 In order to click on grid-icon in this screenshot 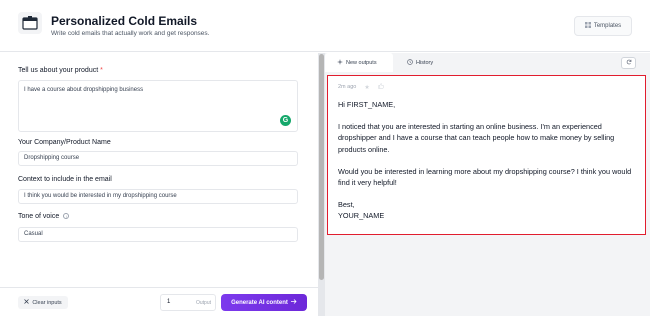, I will do `click(587, 26)`.